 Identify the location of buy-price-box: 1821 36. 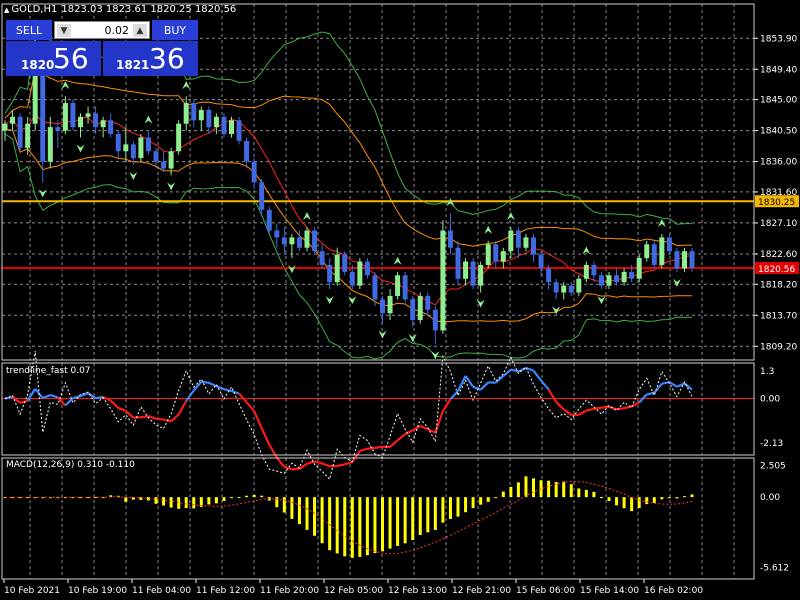
(150, 58).